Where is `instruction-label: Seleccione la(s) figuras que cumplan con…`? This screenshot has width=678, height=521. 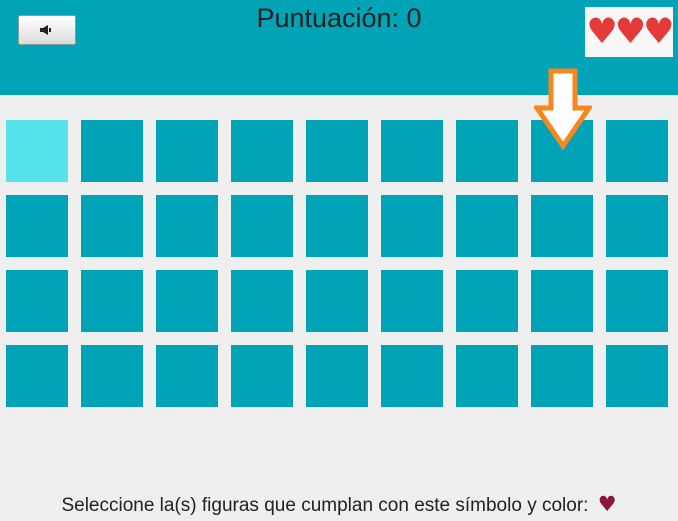
instruction-label: Seleccione la(s) figuras que cumplan con… is located at coordinates (325, 505).